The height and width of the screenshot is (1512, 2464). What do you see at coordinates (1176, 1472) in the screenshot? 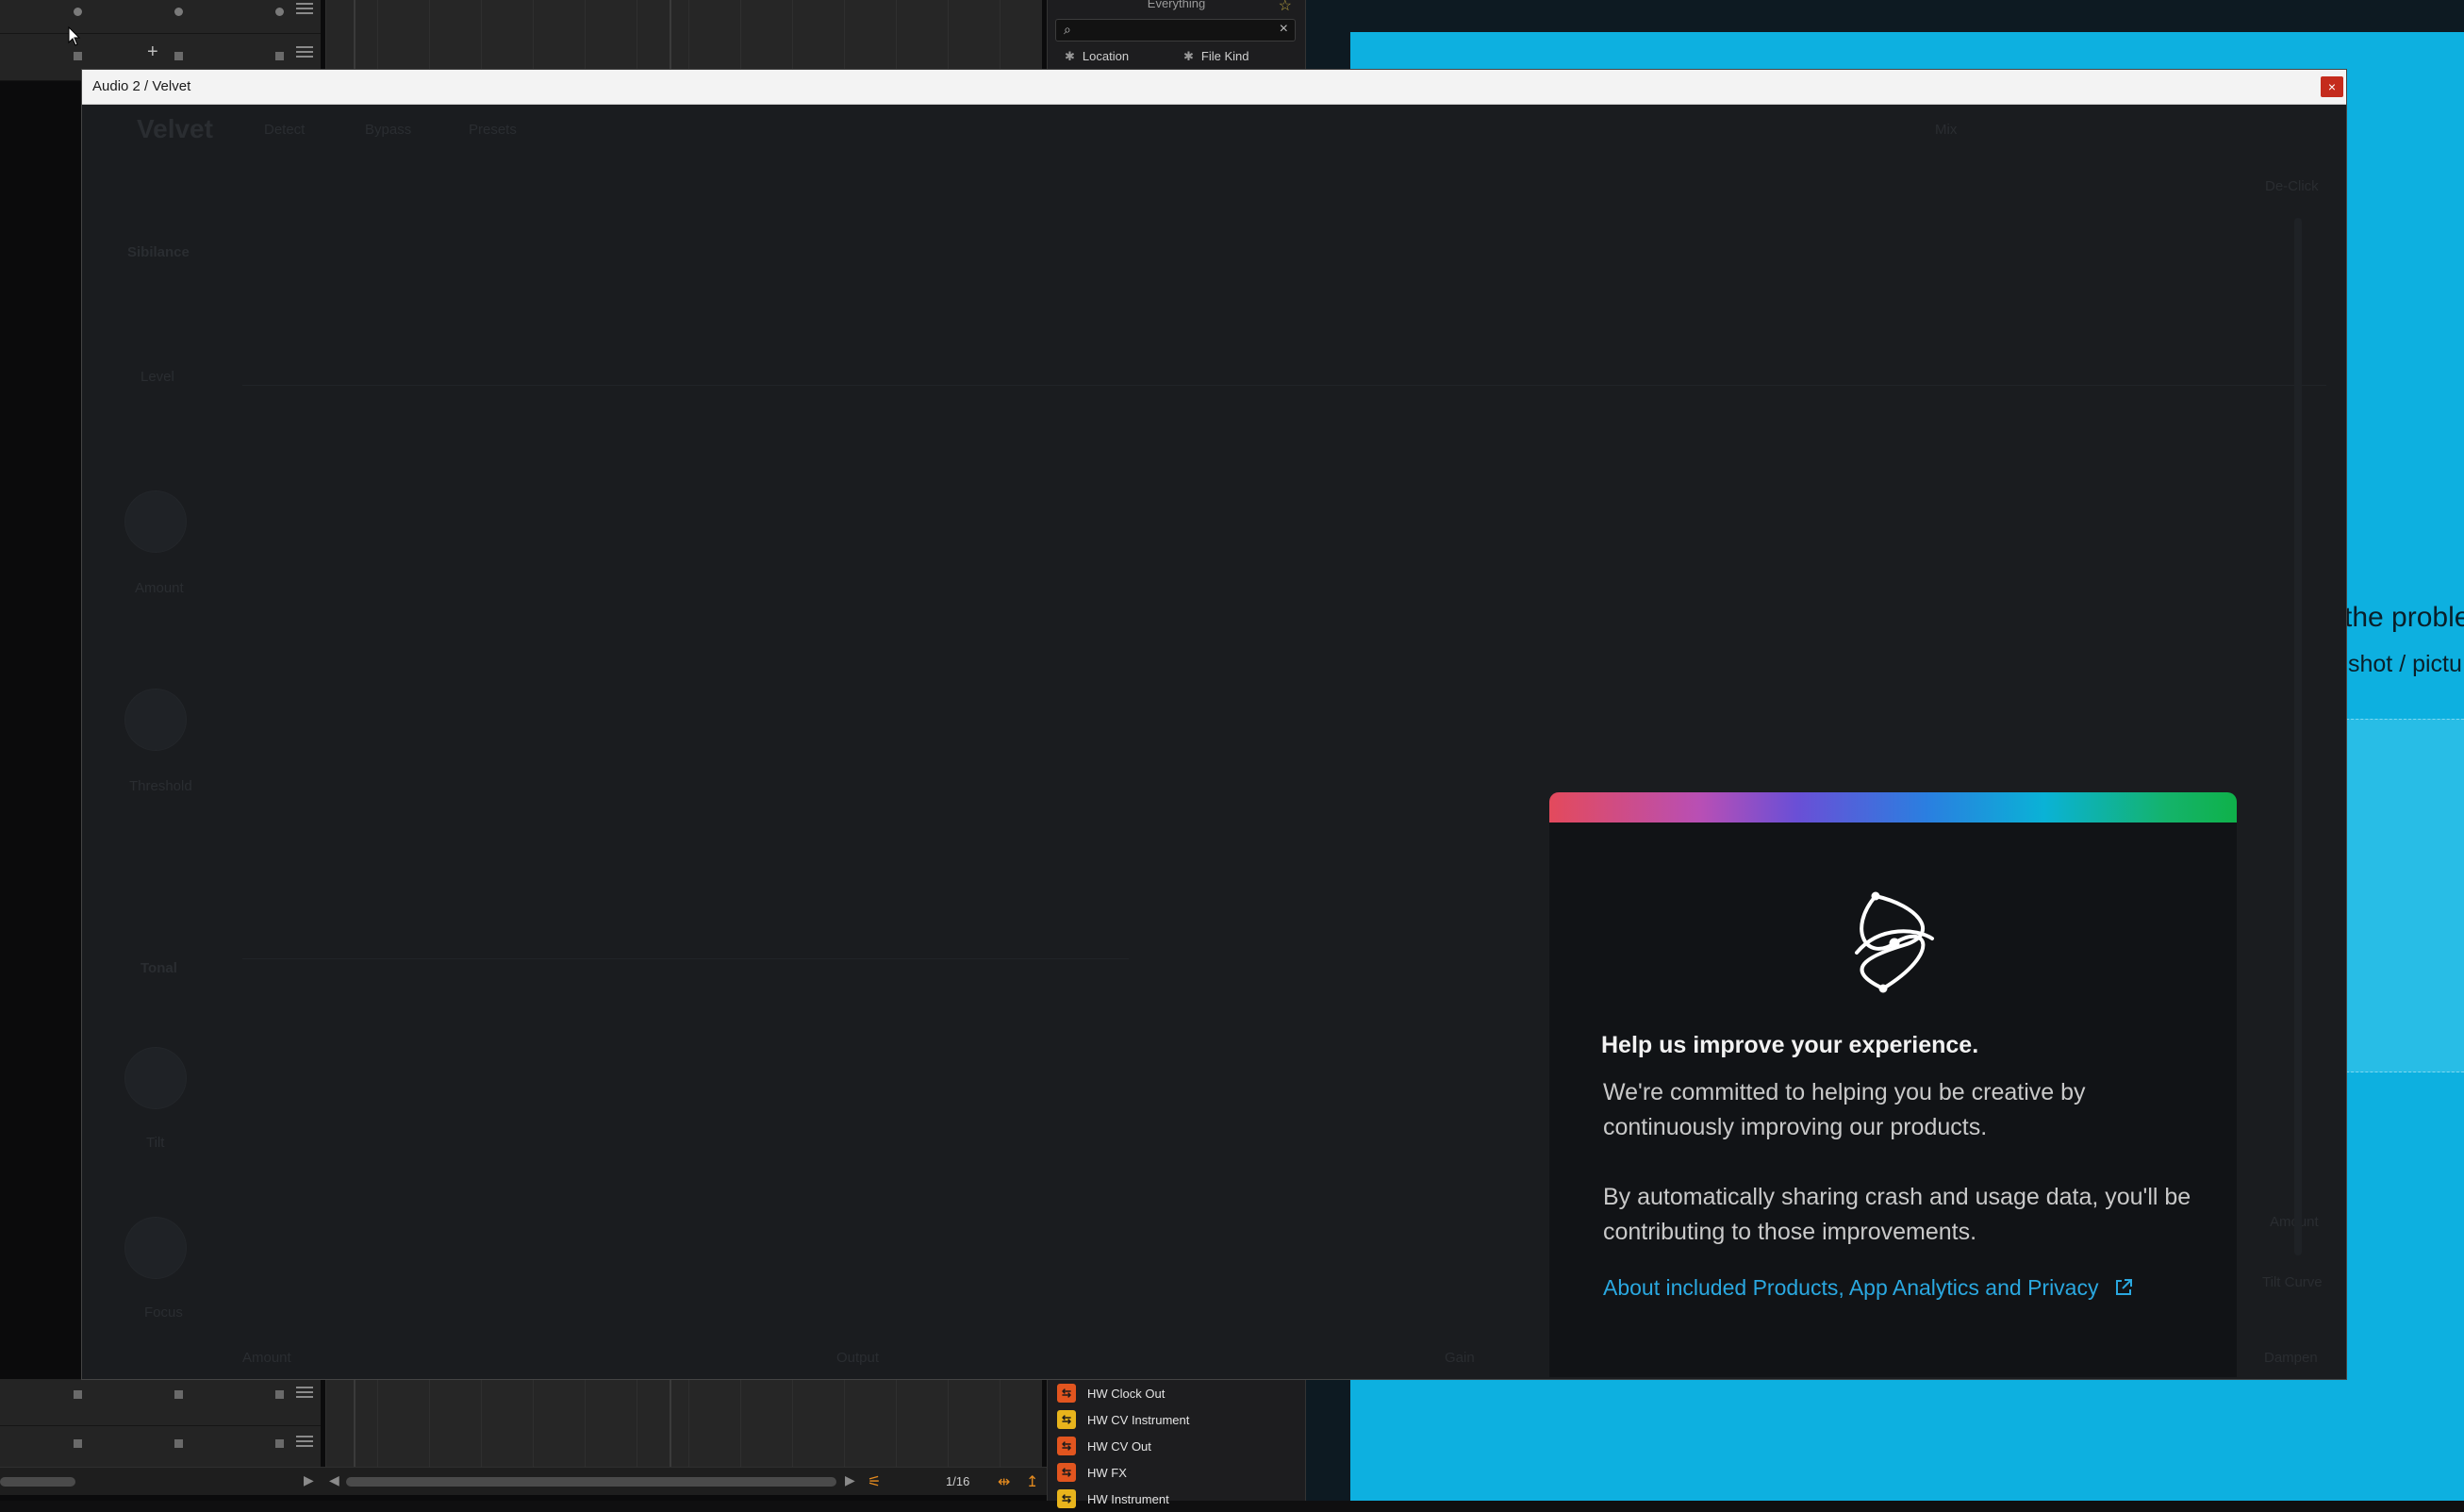
I see `list-item: ⇆ HW FX` at bounding box center [1176, 1472].